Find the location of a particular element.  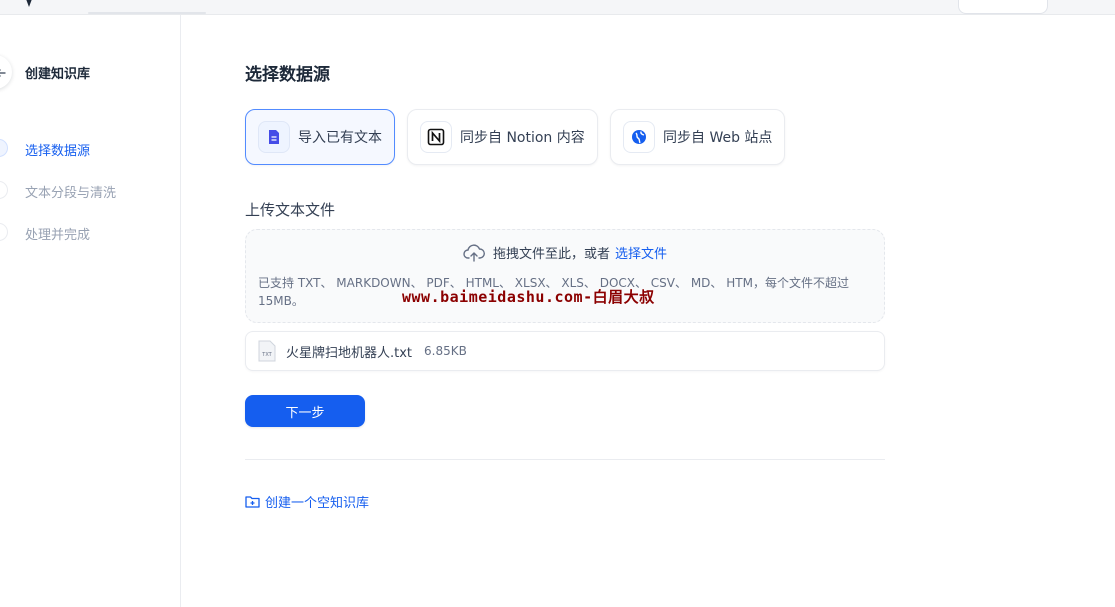

source-import-text: 导入已有文本 is located at coordinates (320, 137).